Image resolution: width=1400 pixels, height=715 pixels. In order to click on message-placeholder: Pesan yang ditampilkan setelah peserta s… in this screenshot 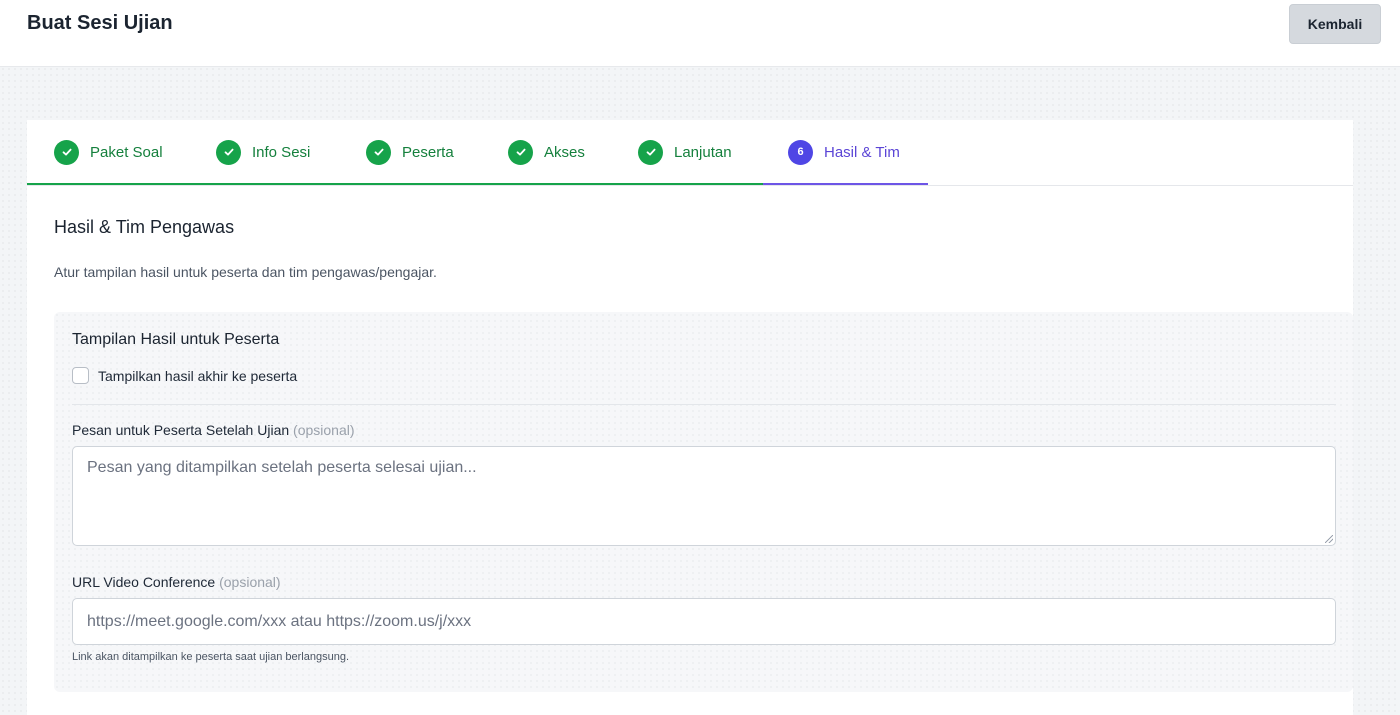, I will do `click(282, 467)`.